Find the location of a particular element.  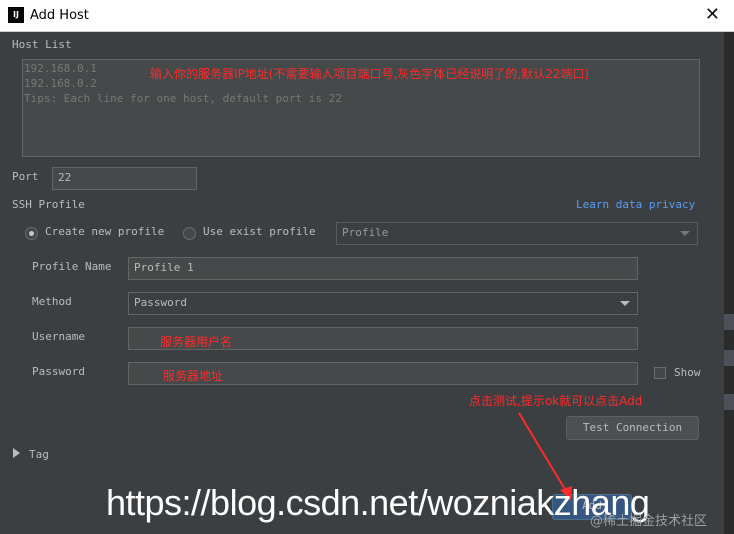

watermark-url: https://blog.csdn.net/wozniakzhang is located at coordinates (378, 502).